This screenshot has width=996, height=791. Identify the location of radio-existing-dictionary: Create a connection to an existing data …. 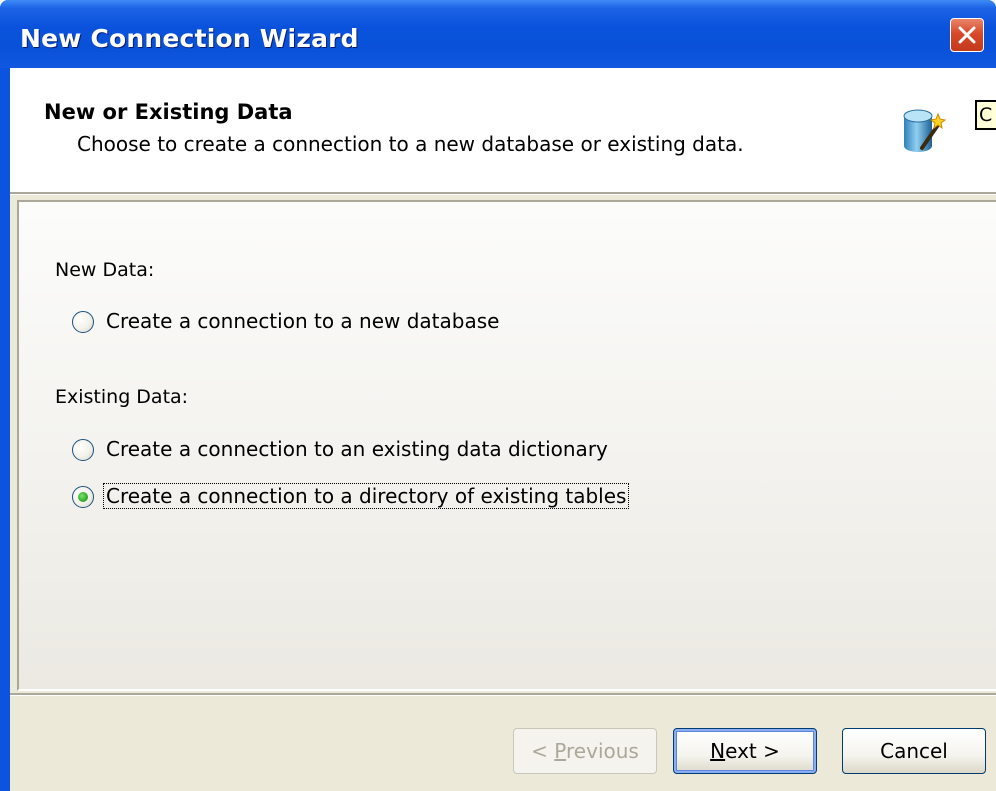
(340, 451).